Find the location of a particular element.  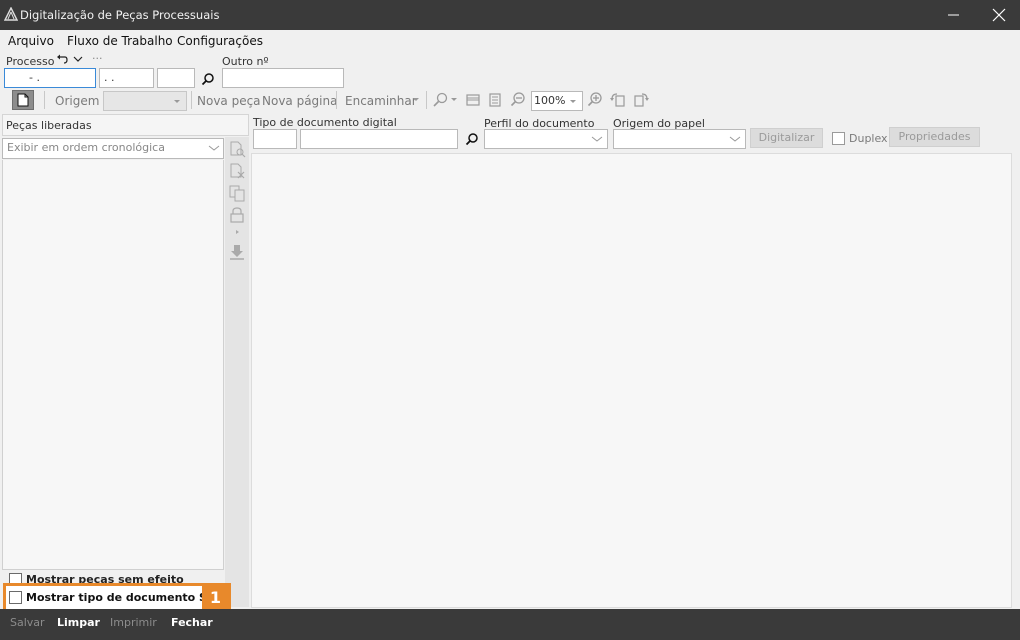

menu-fluxo-de-trabalho: Fluxo de Trabalho is located at coordinates (120, 41).